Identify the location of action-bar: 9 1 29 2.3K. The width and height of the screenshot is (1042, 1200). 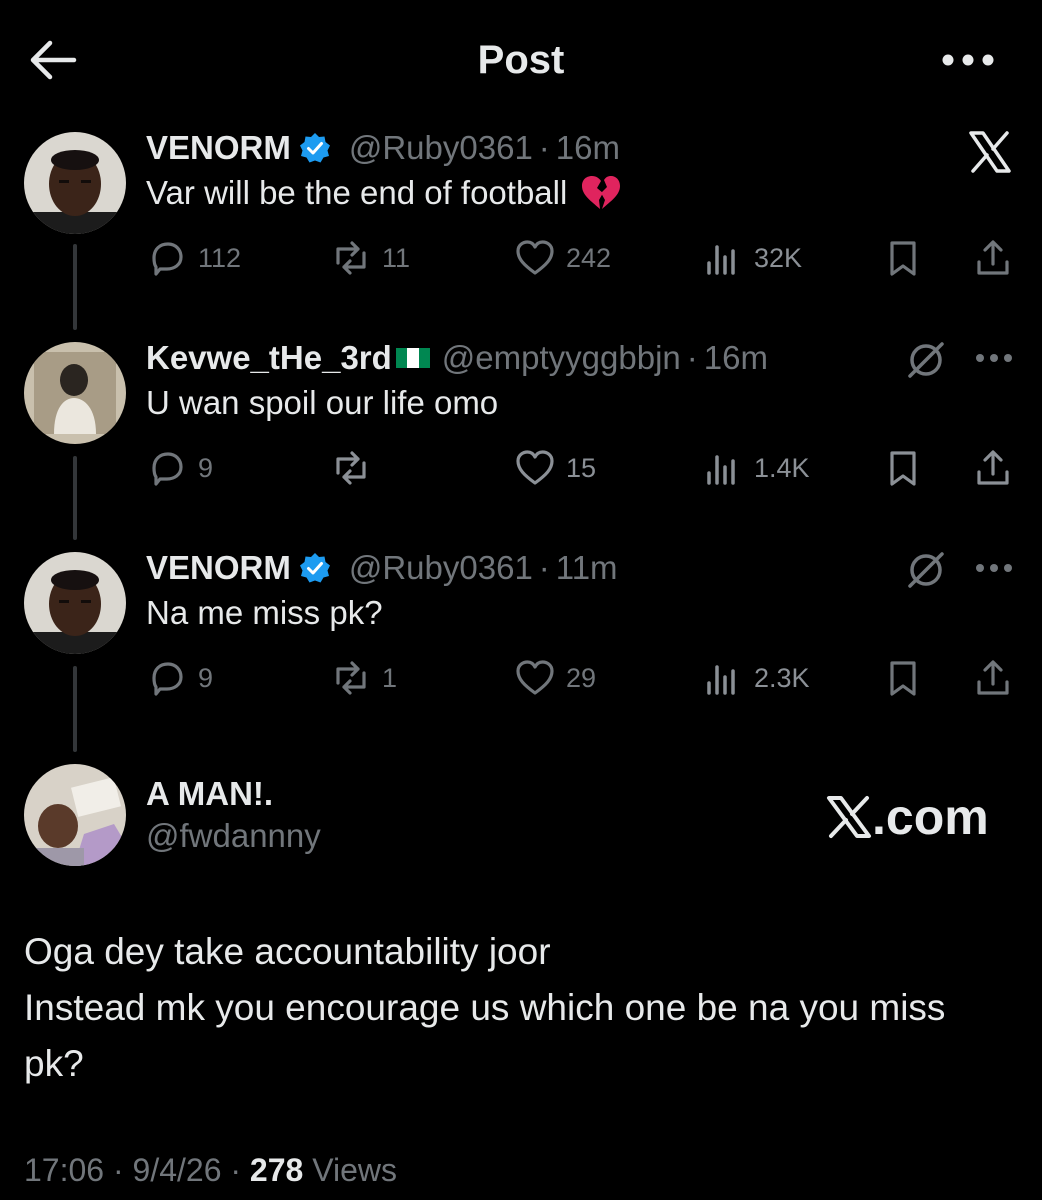
(581, 678).